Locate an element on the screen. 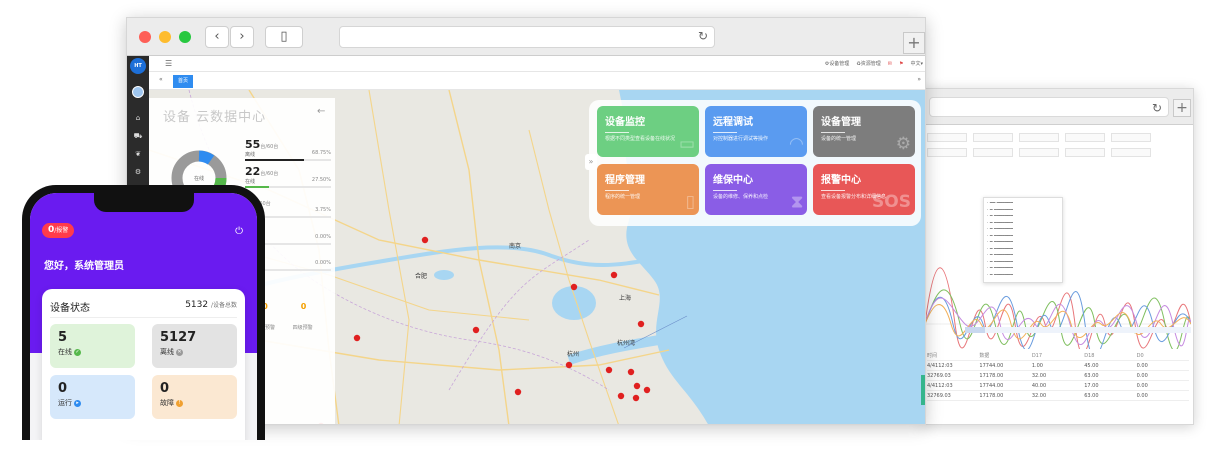 The width and height of the screenshot is (1221, 463). filter-area is located at coordinates (1058, 153).